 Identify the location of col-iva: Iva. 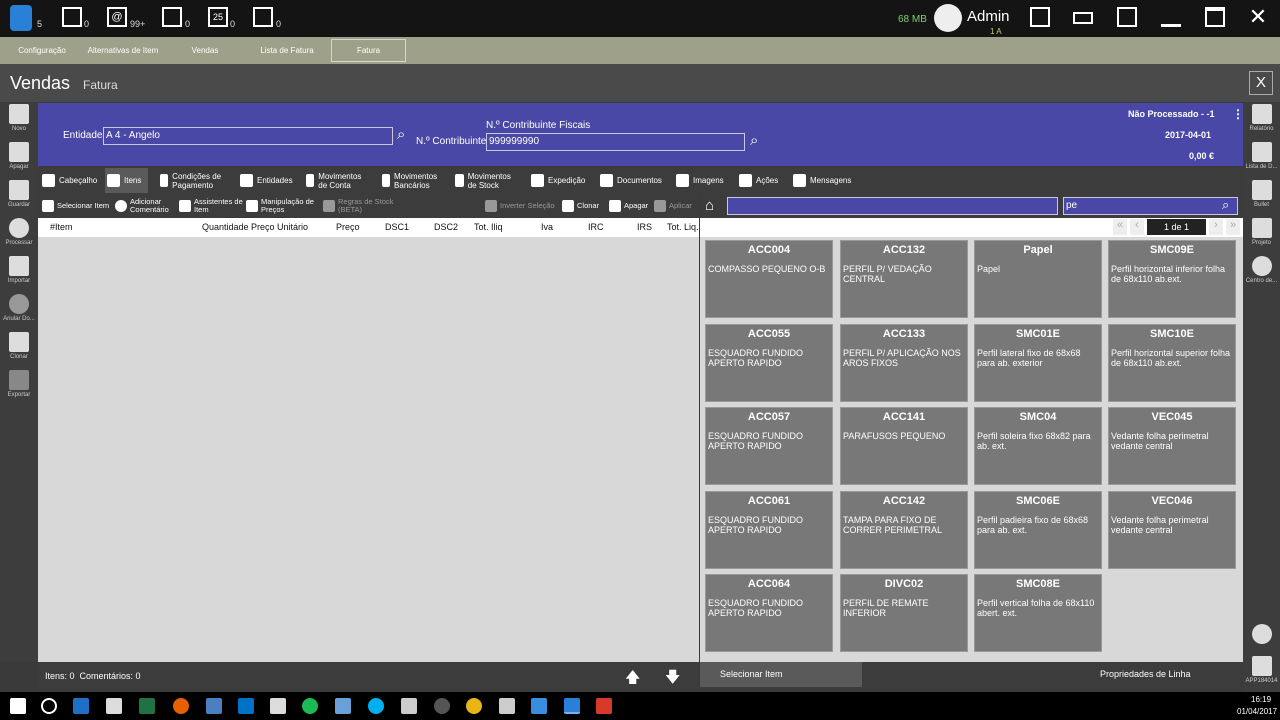
(547, 227).